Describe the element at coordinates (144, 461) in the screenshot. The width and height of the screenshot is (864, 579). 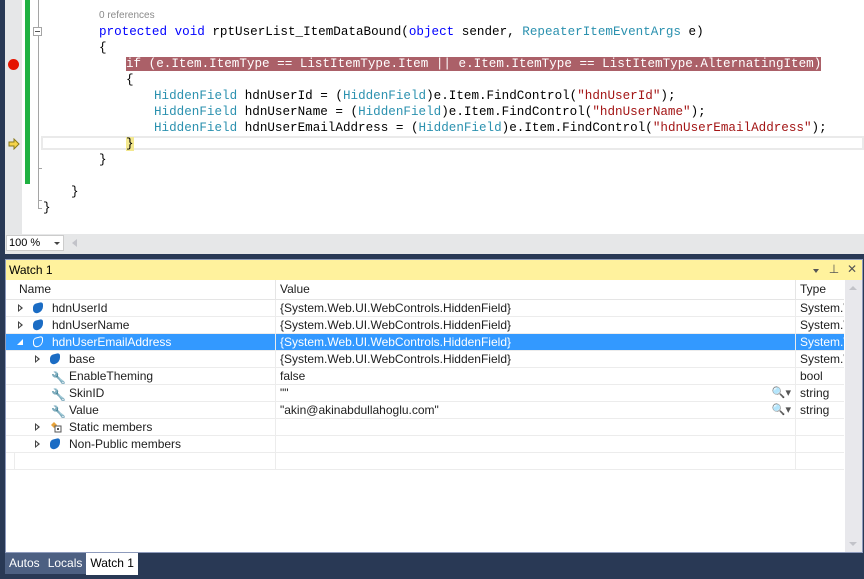
I see `watch-new-expression-input` at that location.